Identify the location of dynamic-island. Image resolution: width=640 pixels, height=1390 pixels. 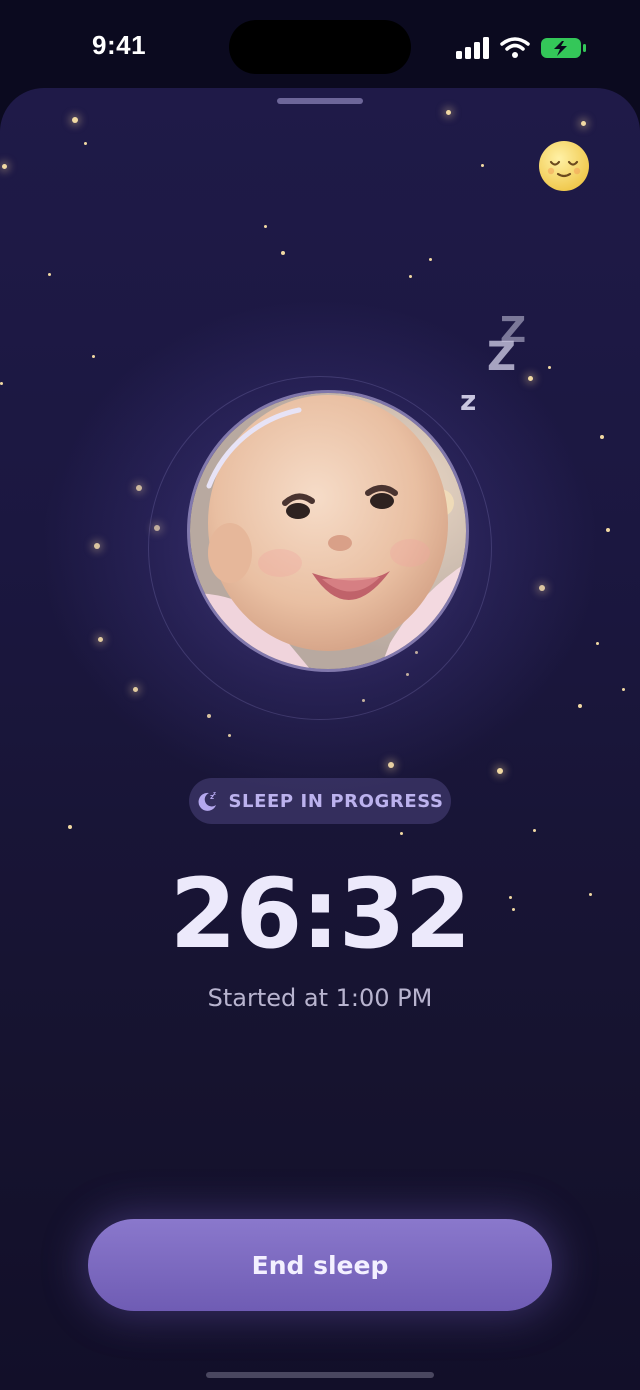
(320, 47).